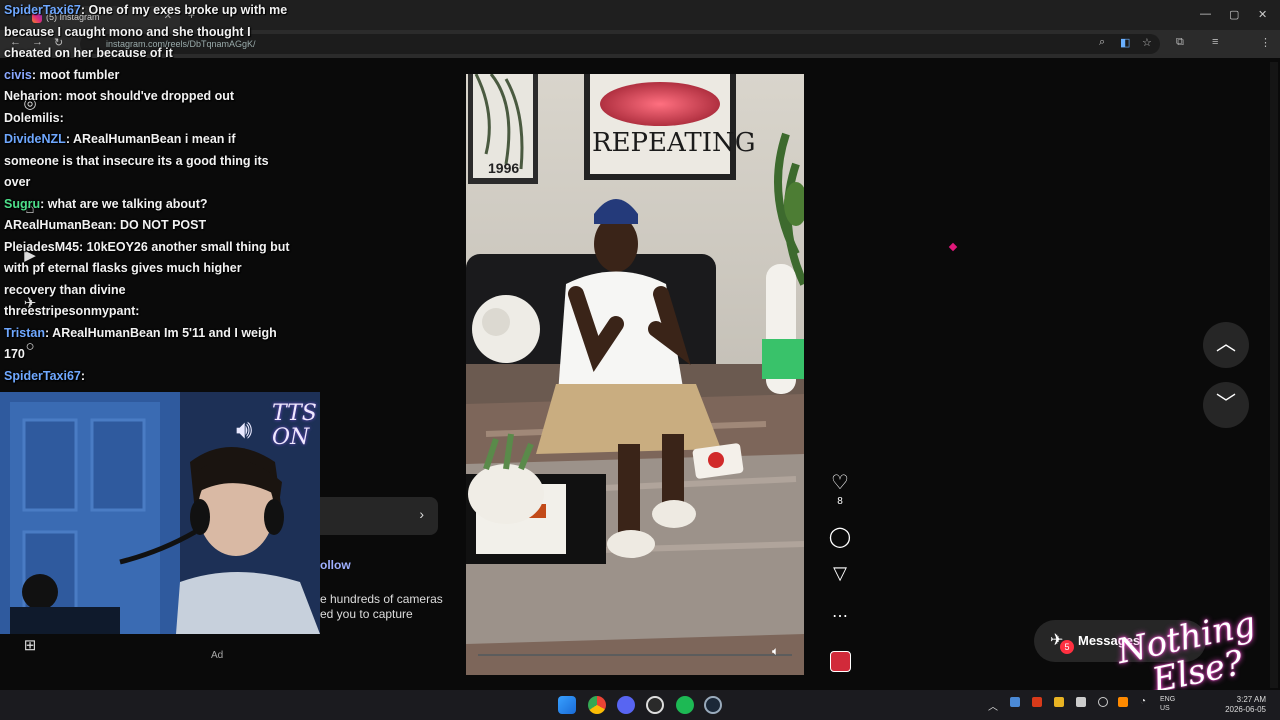 The image size is (1280, 720). Describe the element at coordinates (1215, 42) in the screenshot. I see `reading-list-icon: ≡` at that location.